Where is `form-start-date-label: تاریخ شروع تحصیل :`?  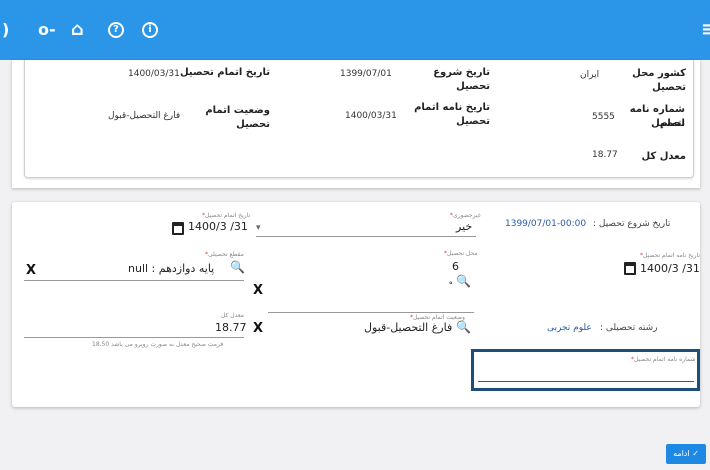
form-start-date-label: تاریخ شروع تحصیل : is located at coordinates (632, 224).